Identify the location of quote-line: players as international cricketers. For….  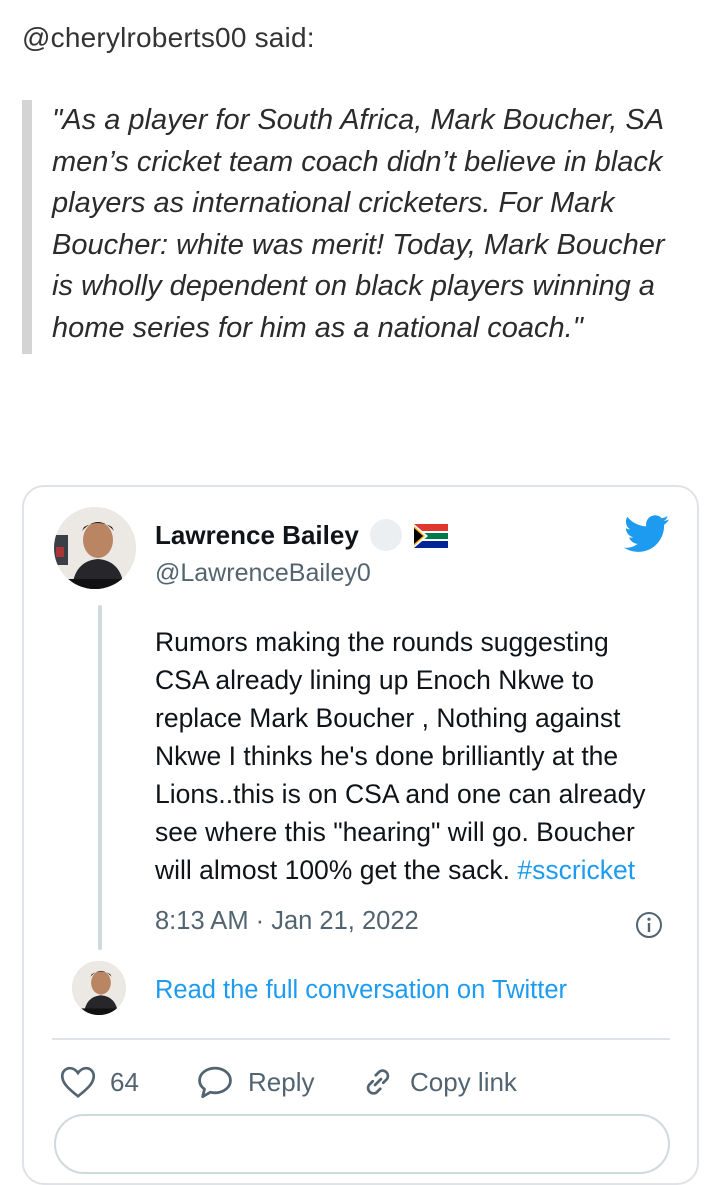
(333, 203).